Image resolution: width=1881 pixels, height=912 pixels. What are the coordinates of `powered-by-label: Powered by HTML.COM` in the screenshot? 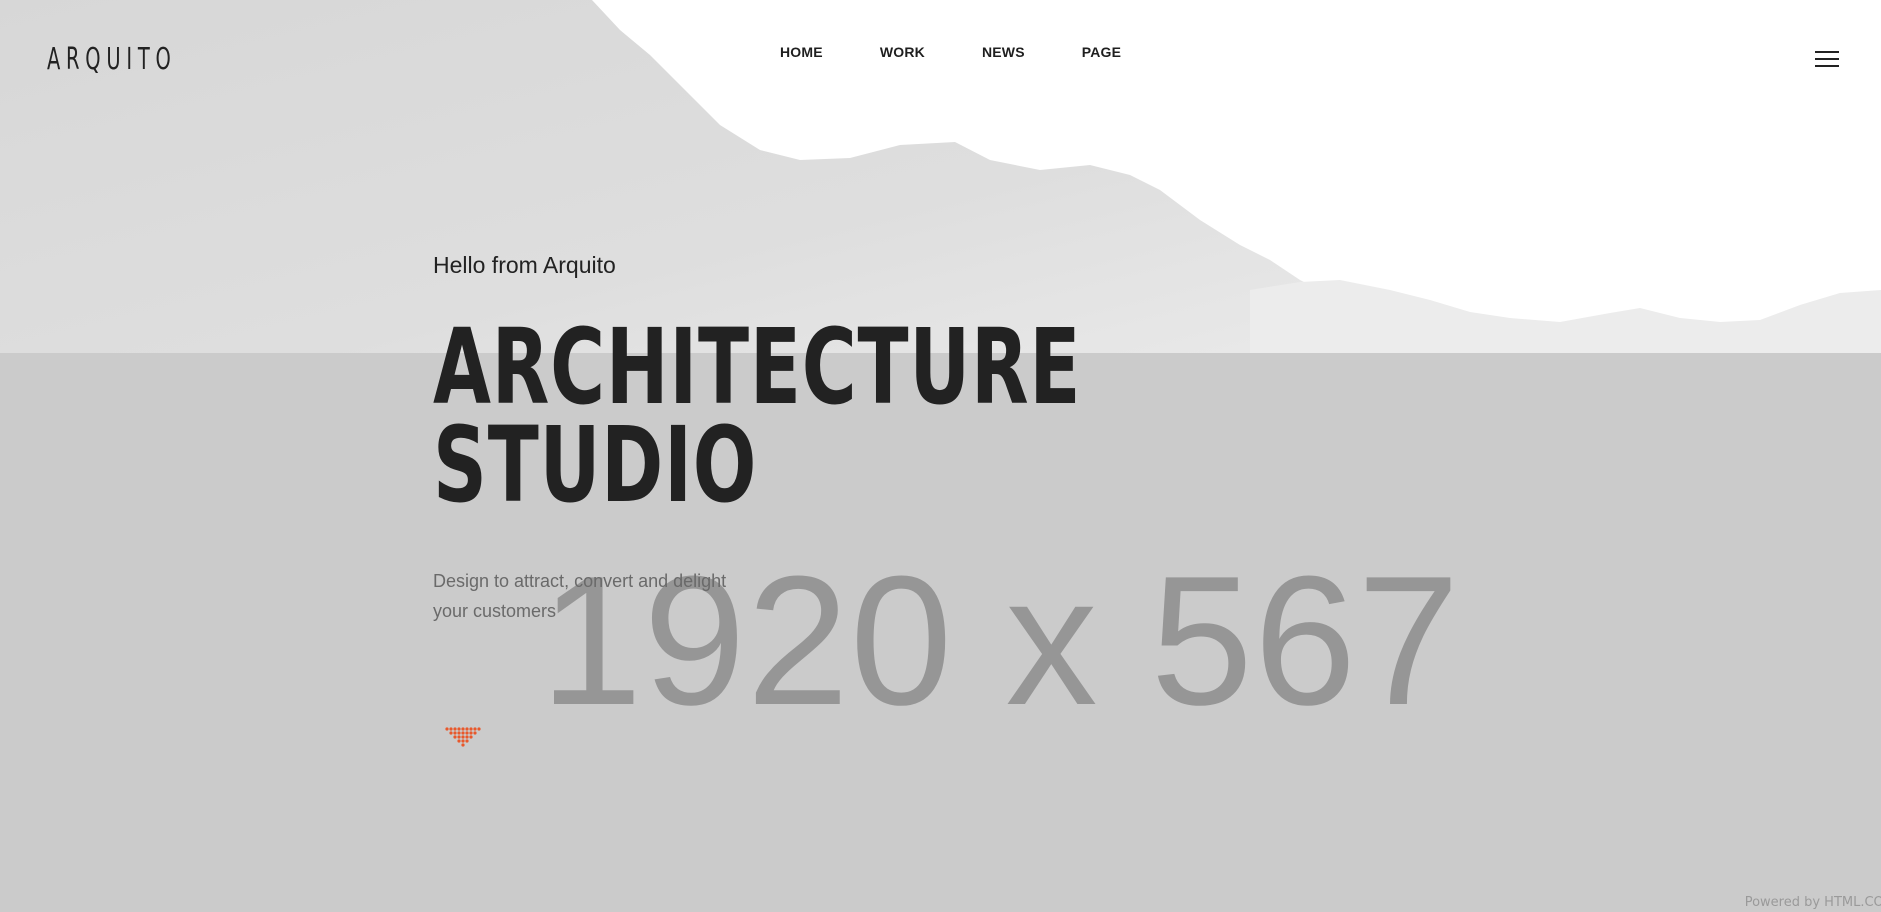 It's located at (1813, 902).